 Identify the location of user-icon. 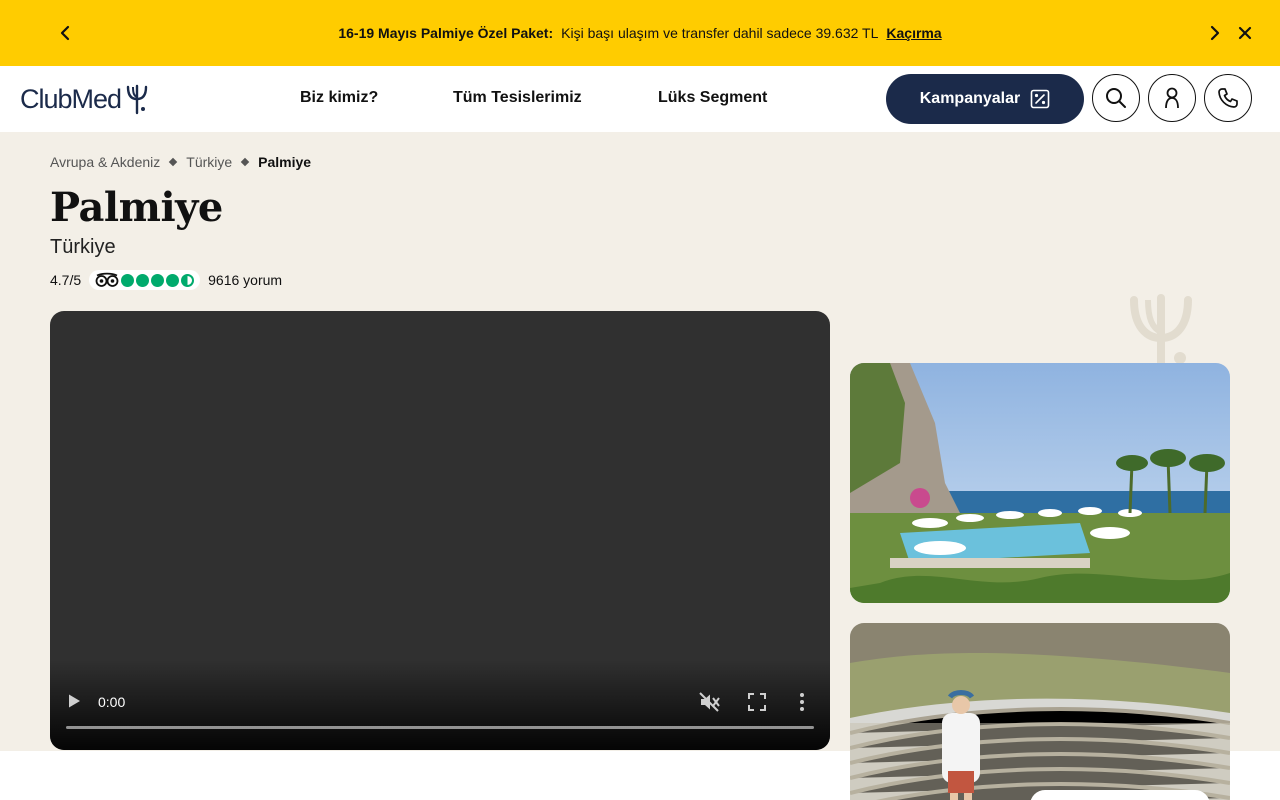
(1172, 98).